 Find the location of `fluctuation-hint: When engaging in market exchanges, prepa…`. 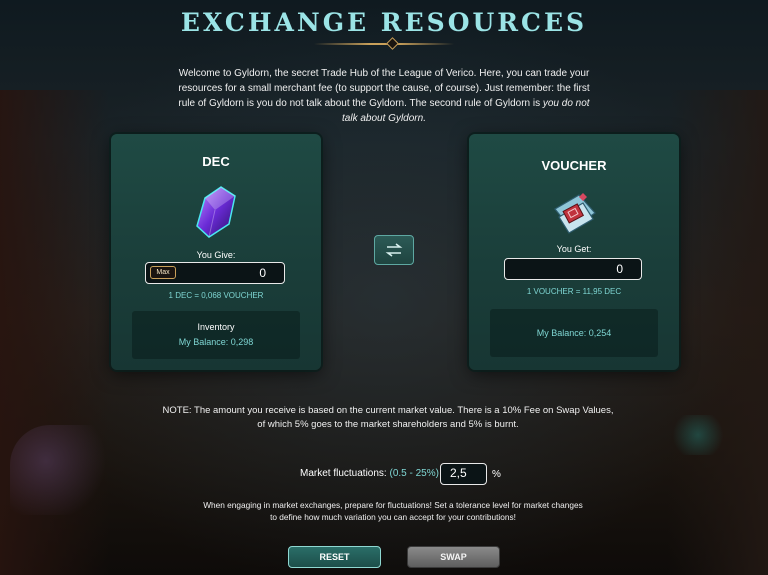

fluctuation-hint: When engaging in market exchanges, prepa… is located at coordinates (393, 511).